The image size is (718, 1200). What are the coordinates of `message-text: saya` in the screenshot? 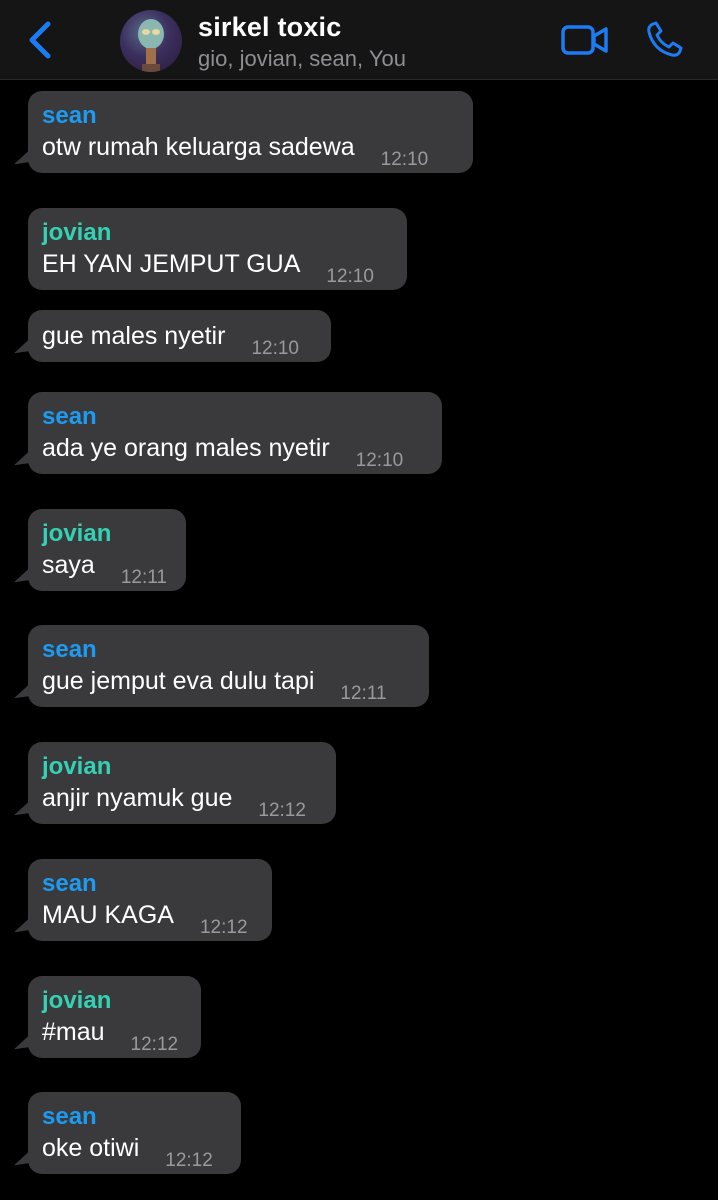 It's located at (68, 565).